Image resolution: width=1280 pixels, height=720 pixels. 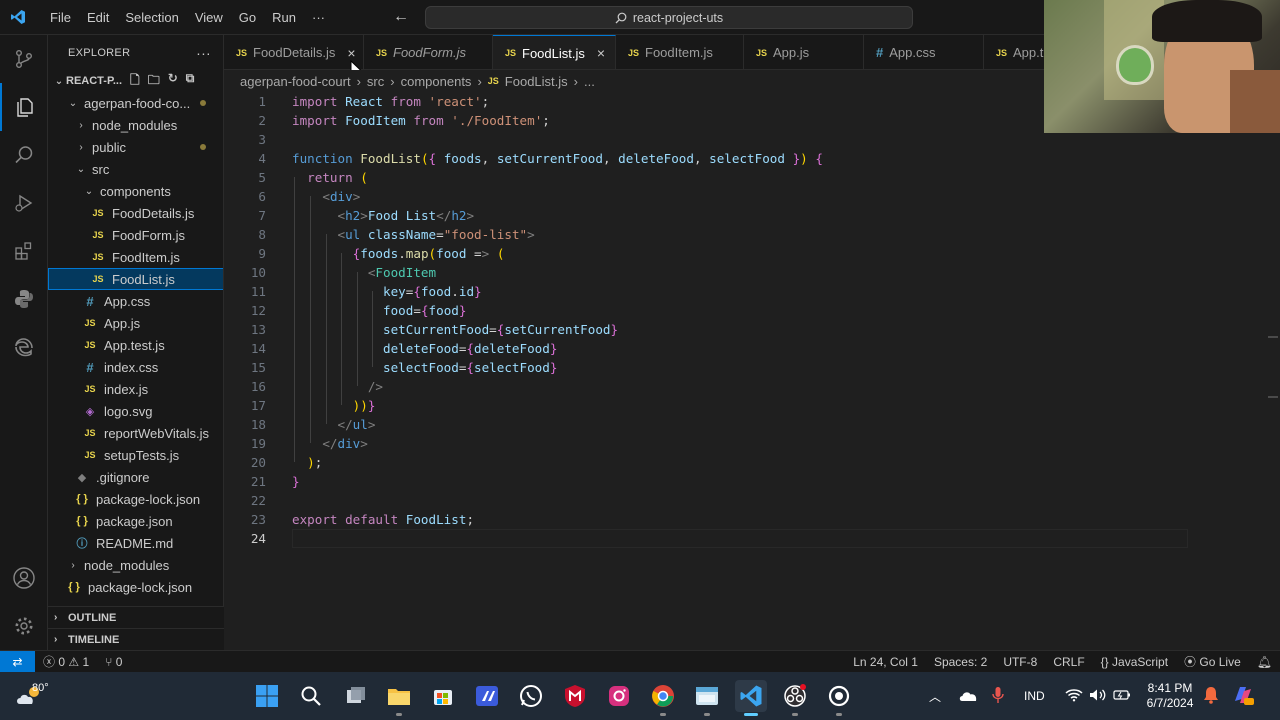 What do you see at coordinates (752, 196) in the screenshot?
I see `code-line: 6 <div>` at bounding box center [752, 196].